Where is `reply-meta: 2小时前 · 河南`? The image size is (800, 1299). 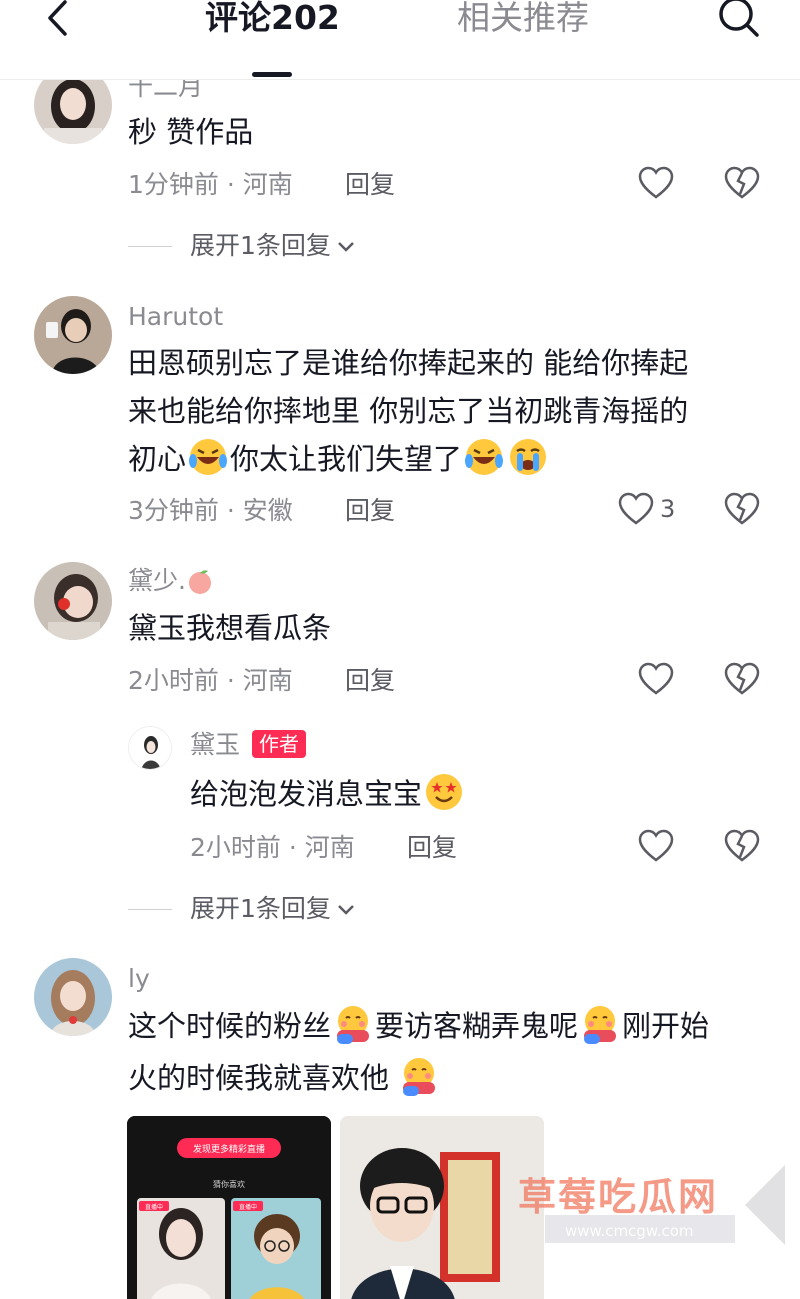
reply-meta: 2小时前 · 河南 is located at coordinates (272, 847).